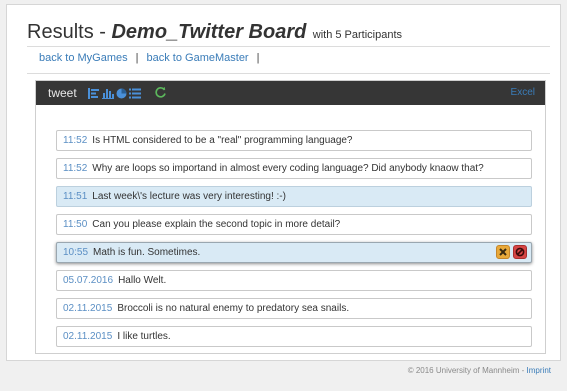 This screenshot has height=391, width=567. Describe the element at coordinates (135, 93) in the screenshot. I see `list-icon` at that location.